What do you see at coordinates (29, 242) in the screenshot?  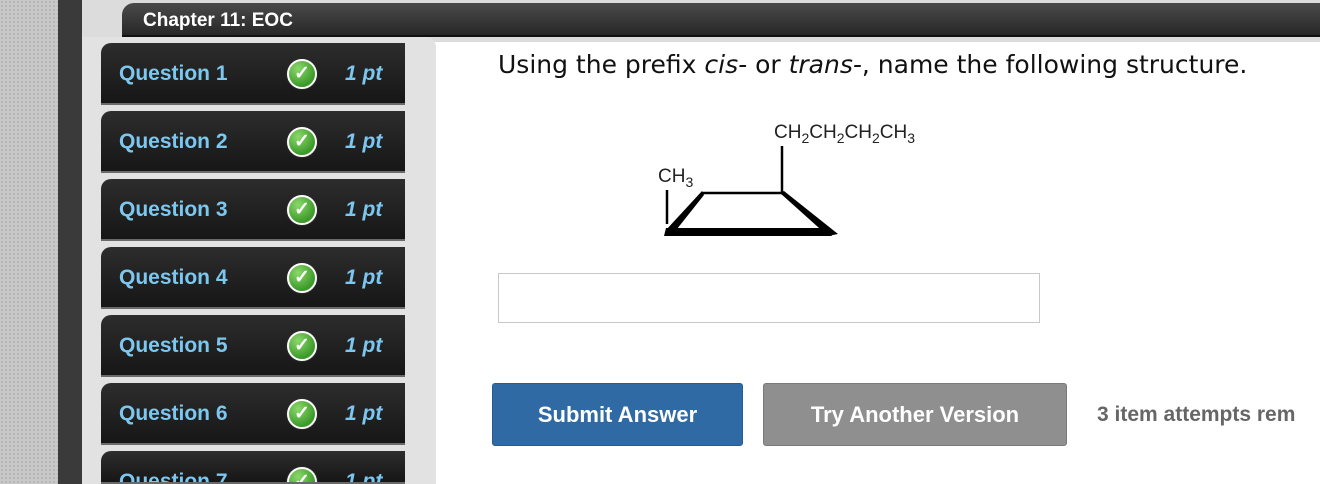 I see `left-texture-strip` at bounding box center [29, 242].